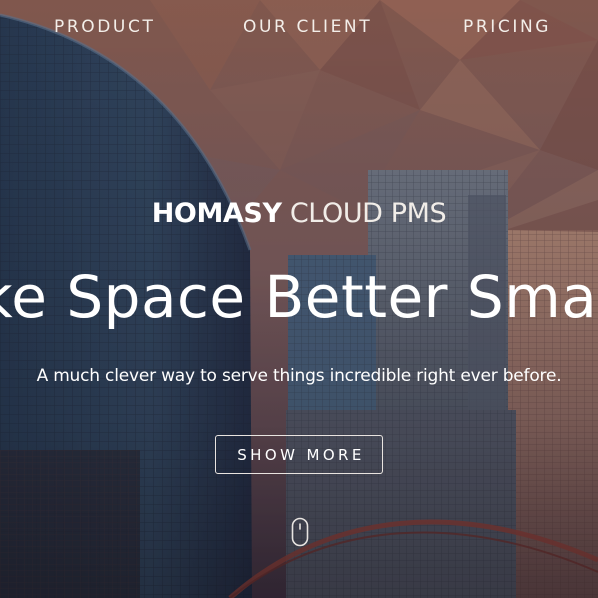 The image size is (598, 598). What do you see at coordinates (216, 213) in the screenshot?
I see `brand-name: HOMASY` at bounding box center [216, 213].